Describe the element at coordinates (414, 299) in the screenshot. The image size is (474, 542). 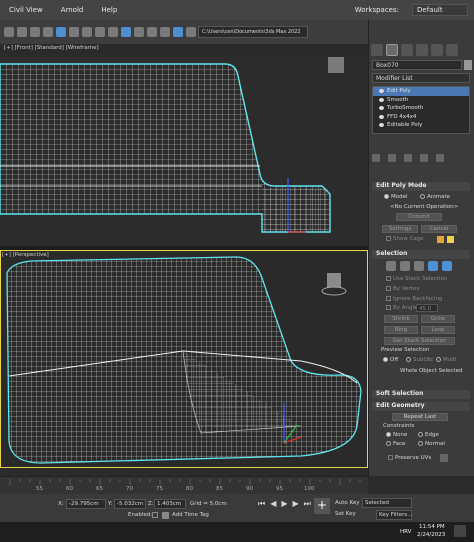
I see `ignore-backfacing-checkbox: Ignore Backfacing` at that location.